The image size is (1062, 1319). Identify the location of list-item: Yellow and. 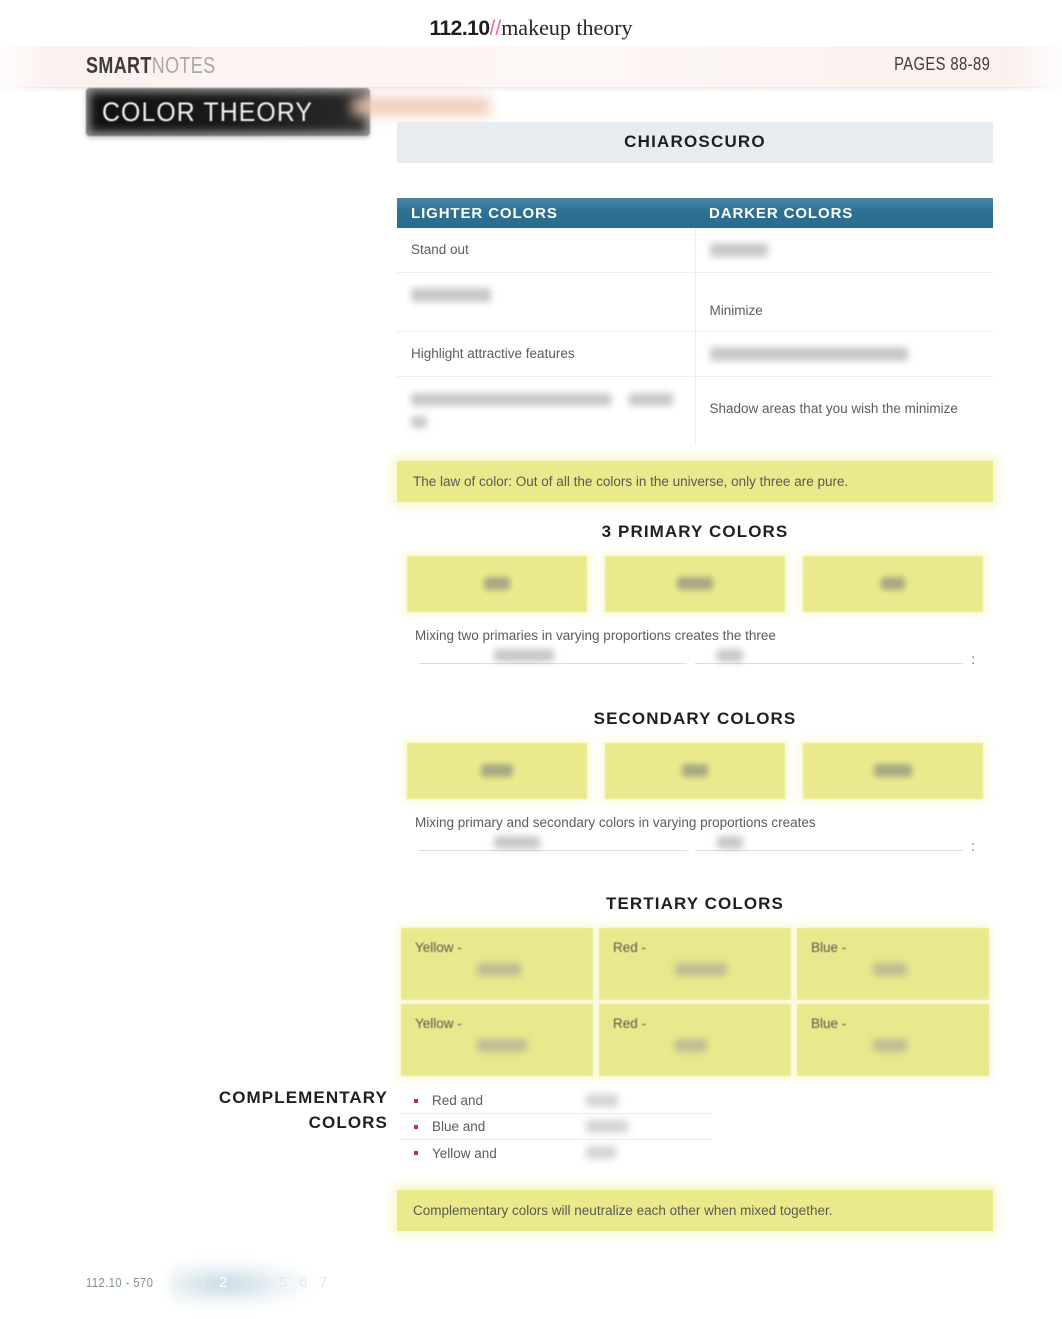
(556, 1153).